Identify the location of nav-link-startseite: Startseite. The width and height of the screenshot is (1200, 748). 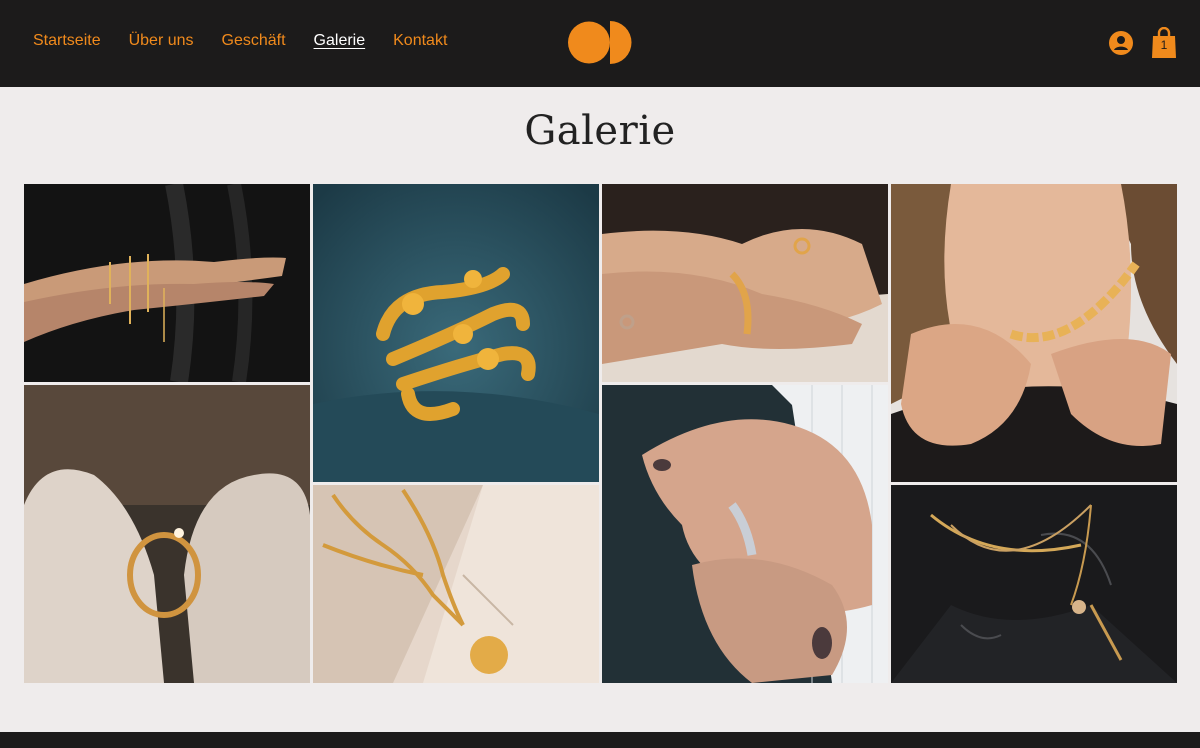
(67, 41).